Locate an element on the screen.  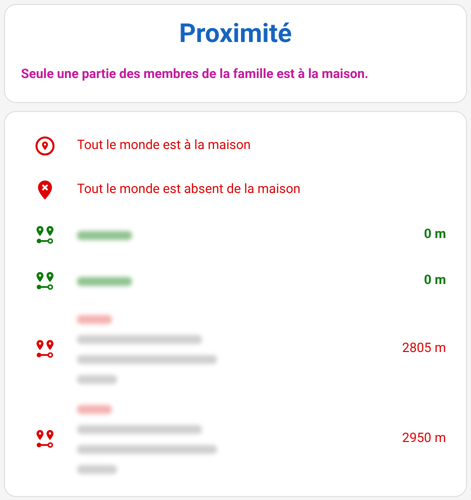
card-title: Proximité is located at coordinates (235, 34).